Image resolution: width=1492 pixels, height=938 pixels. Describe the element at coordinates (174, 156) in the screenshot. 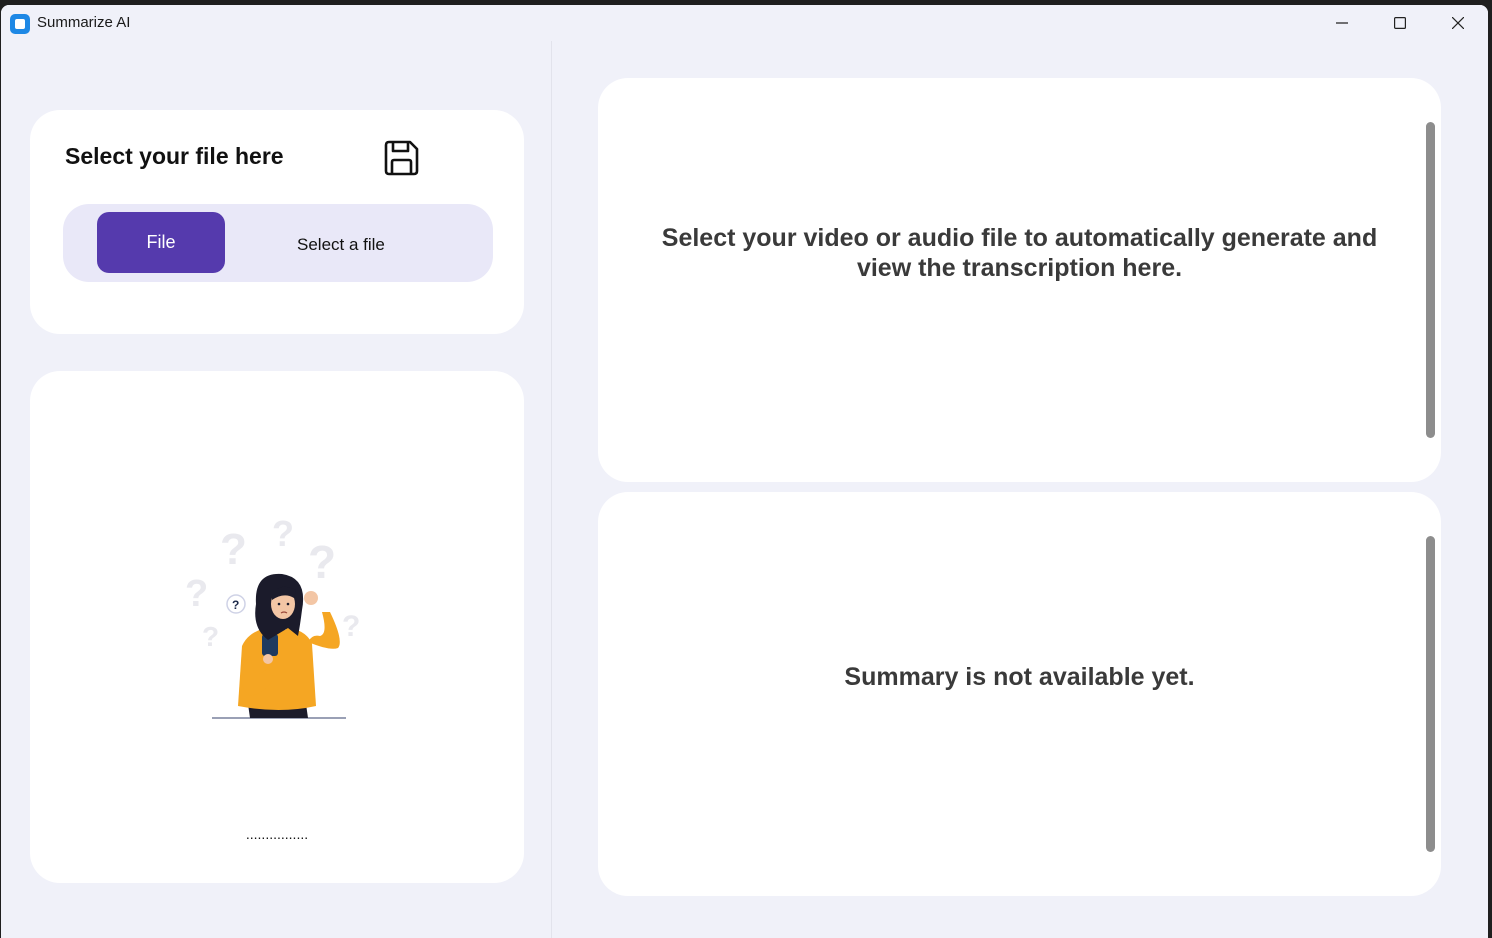

I see `file-select-heading: Select your file here` at that location.